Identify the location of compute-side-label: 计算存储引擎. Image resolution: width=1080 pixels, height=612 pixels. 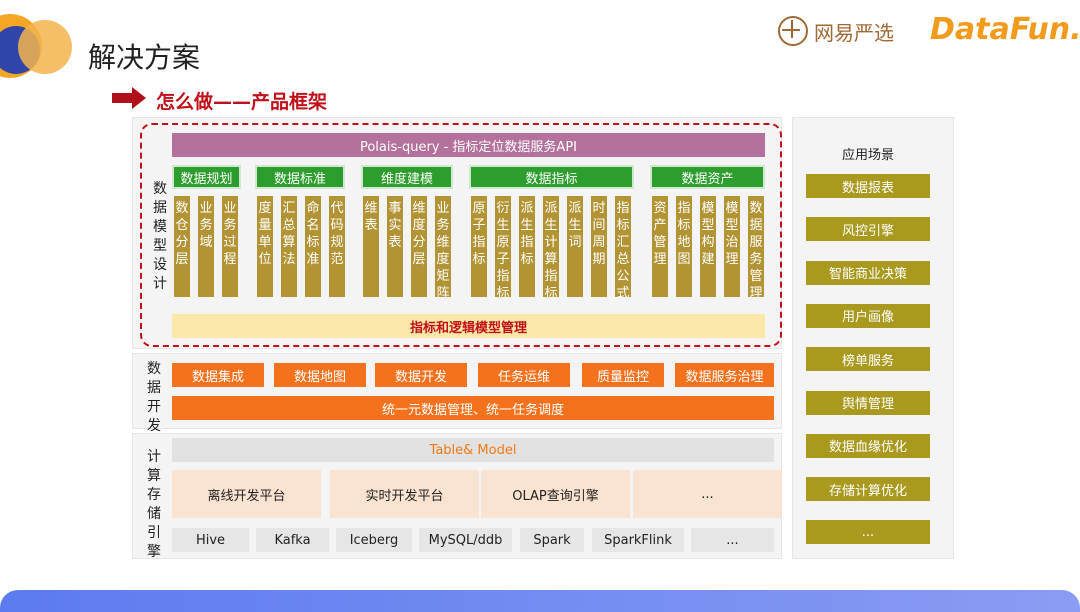
(154, 504).